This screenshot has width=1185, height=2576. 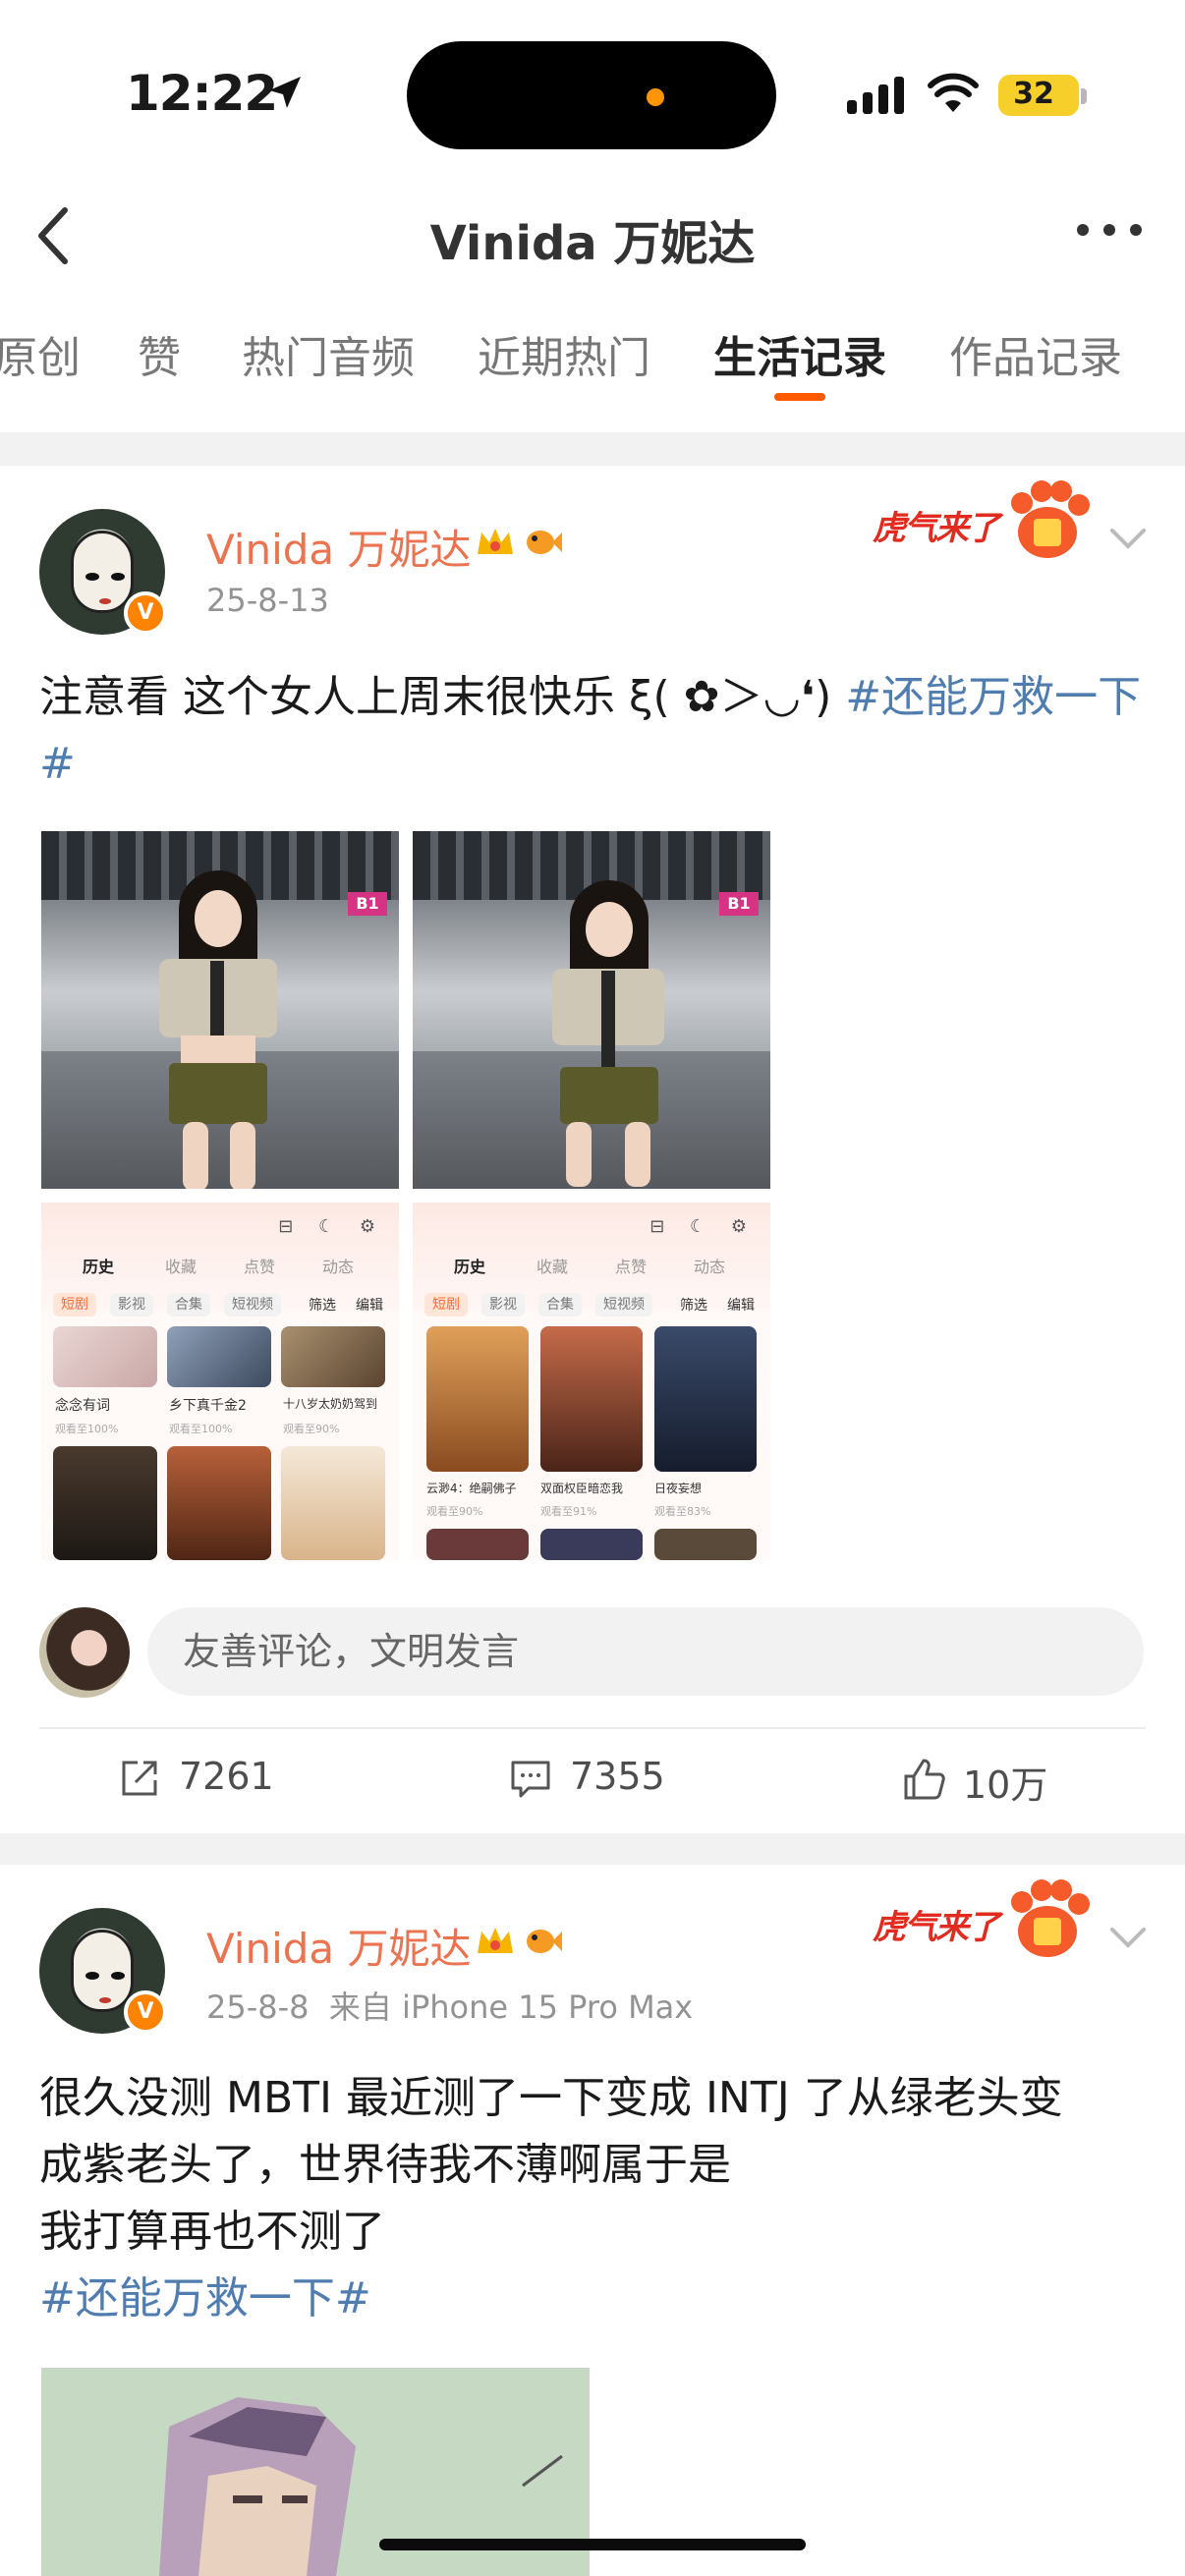 What do you see at coordinates (1035, 353) in the screenshot?
I see `tab-works-record: 作品记录` at bounding box center [1035, 353].